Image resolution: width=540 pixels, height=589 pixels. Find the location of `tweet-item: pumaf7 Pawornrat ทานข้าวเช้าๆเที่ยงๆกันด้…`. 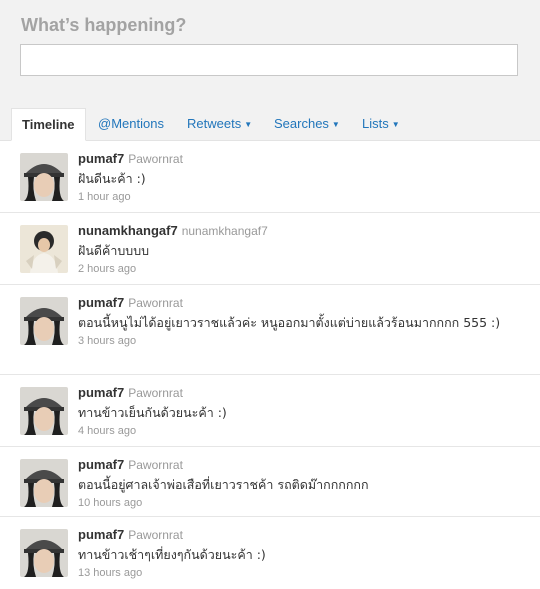

tweet-item: pumaf7 Pawornrat ทานข้าวเช้าๆเที่ยงๆกันด้… is located at coordinates (270, 553).